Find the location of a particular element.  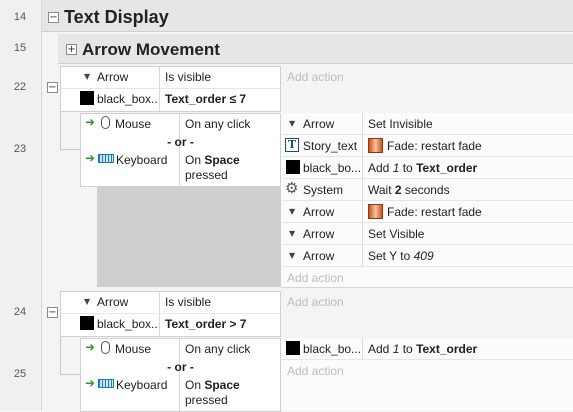

action-text: Wait 2 seconds is located at coordinates (409, 190).